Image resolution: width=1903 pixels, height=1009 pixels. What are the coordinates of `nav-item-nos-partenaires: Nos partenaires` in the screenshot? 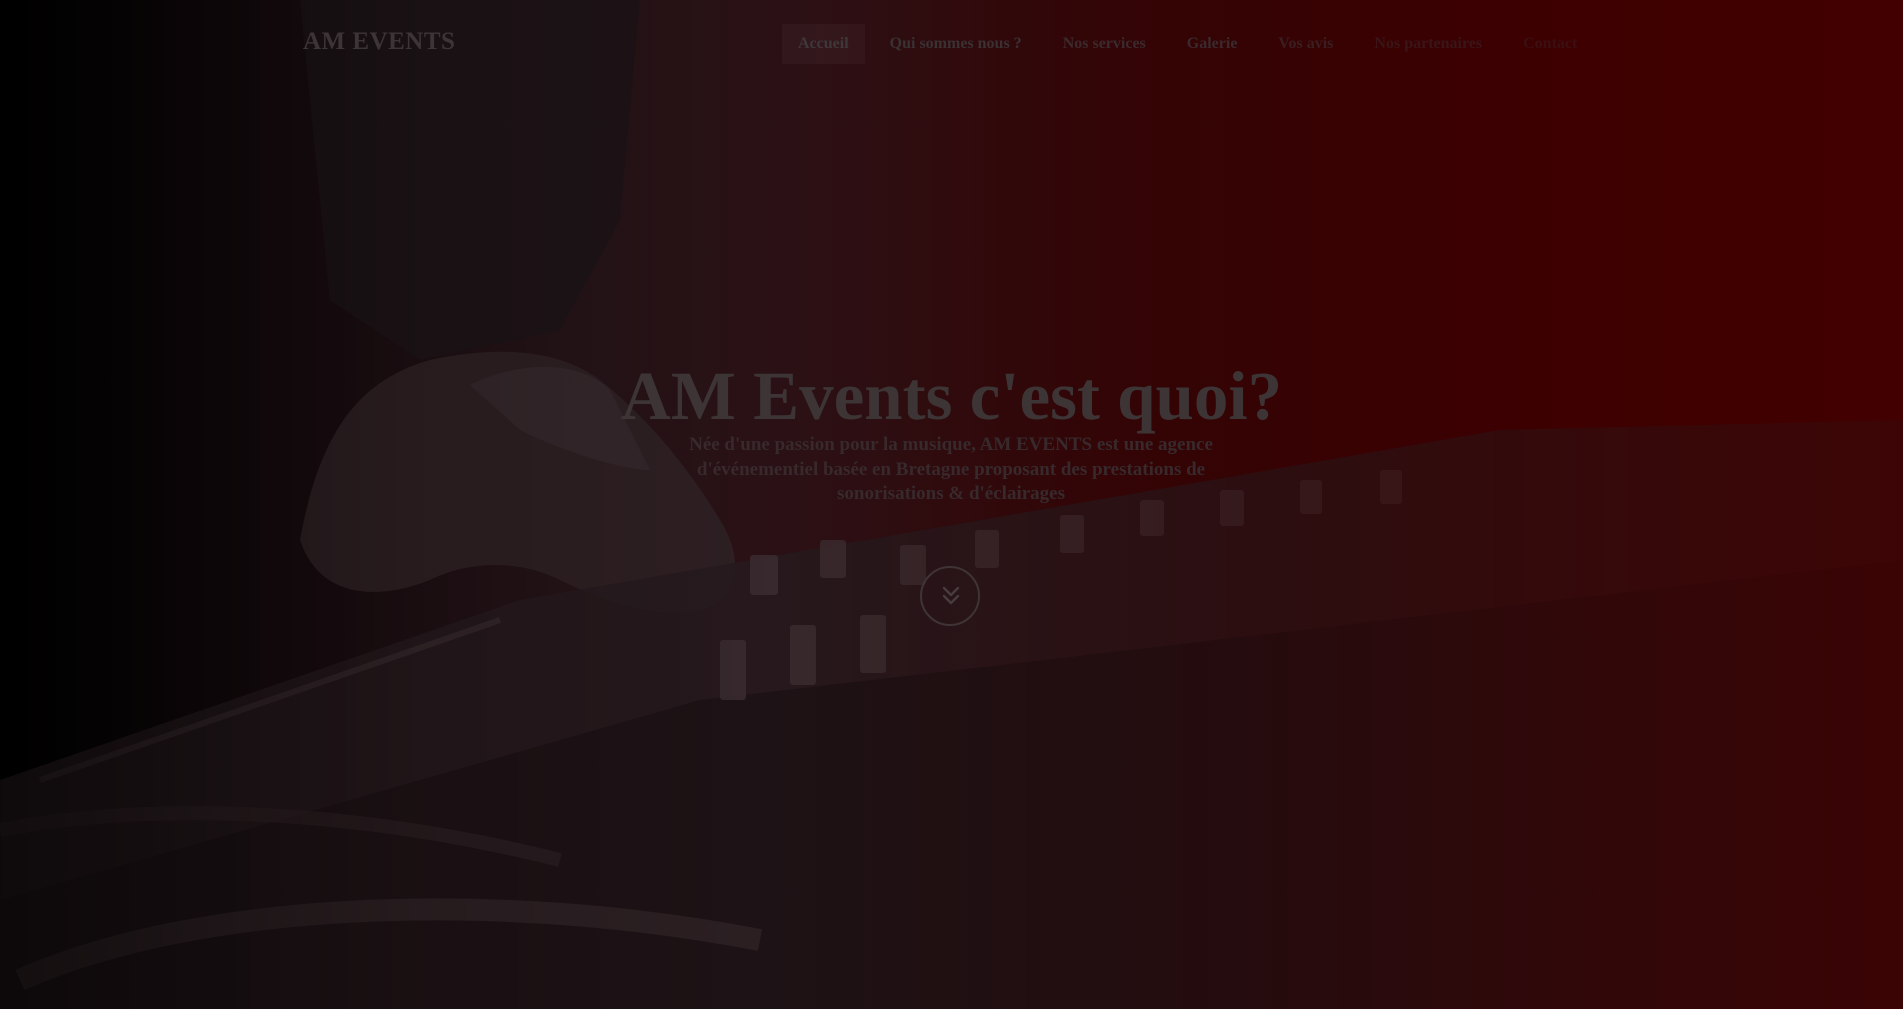 It's located at (1428, 44).